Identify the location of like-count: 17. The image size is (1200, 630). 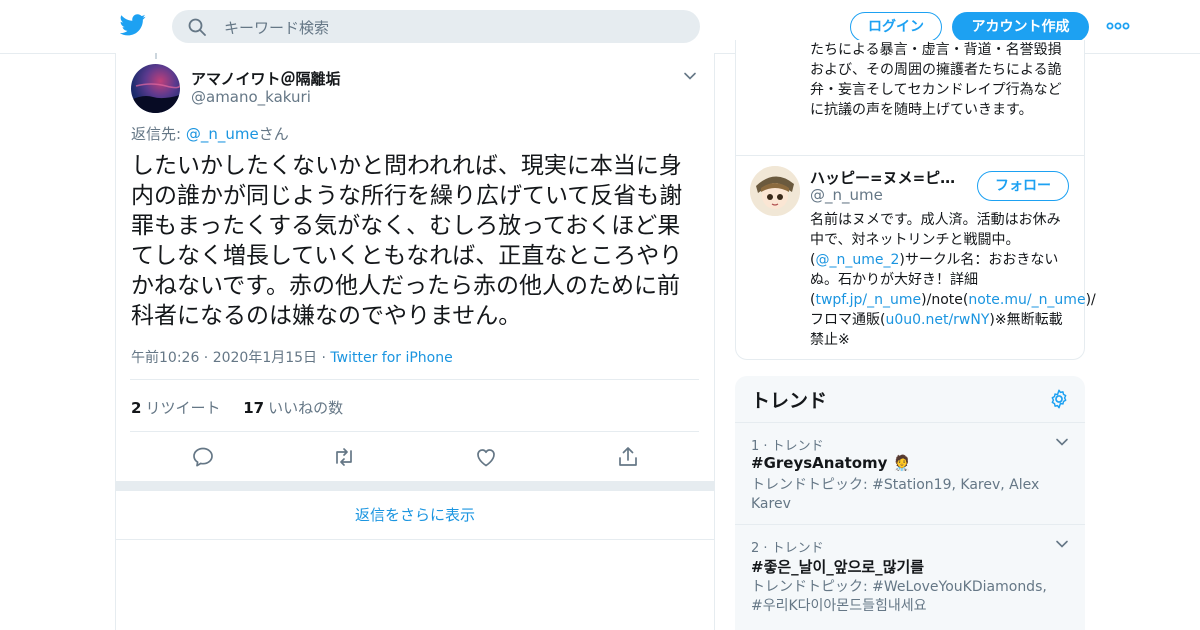
(254, 408).